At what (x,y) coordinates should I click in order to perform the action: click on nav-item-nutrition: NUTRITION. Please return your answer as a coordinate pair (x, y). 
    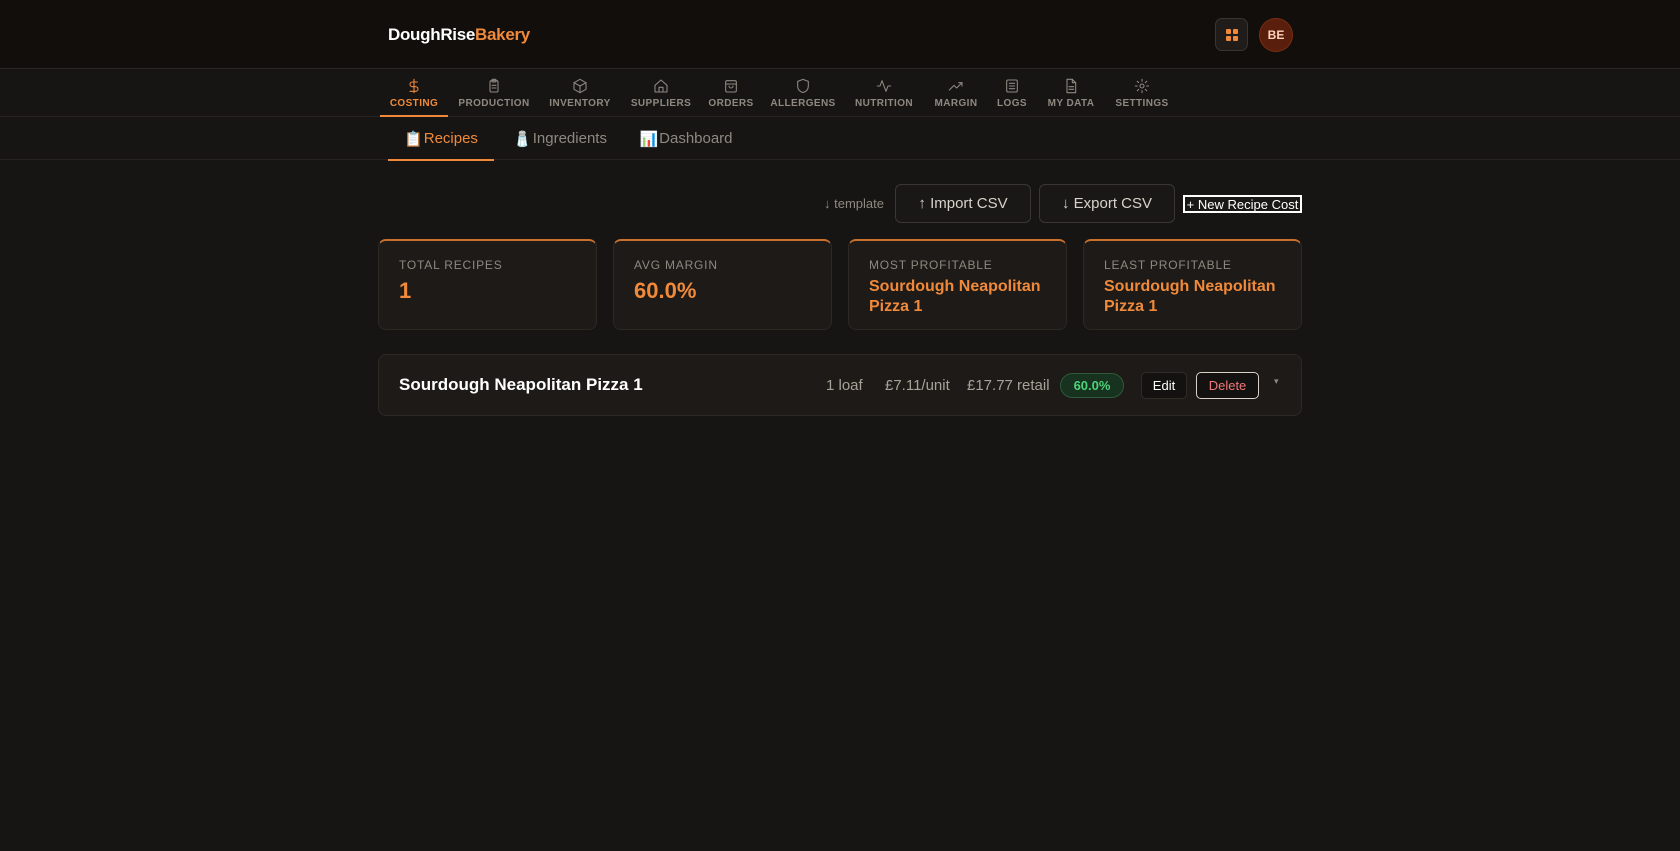
    Looking at the image, I should click on (884, 93).